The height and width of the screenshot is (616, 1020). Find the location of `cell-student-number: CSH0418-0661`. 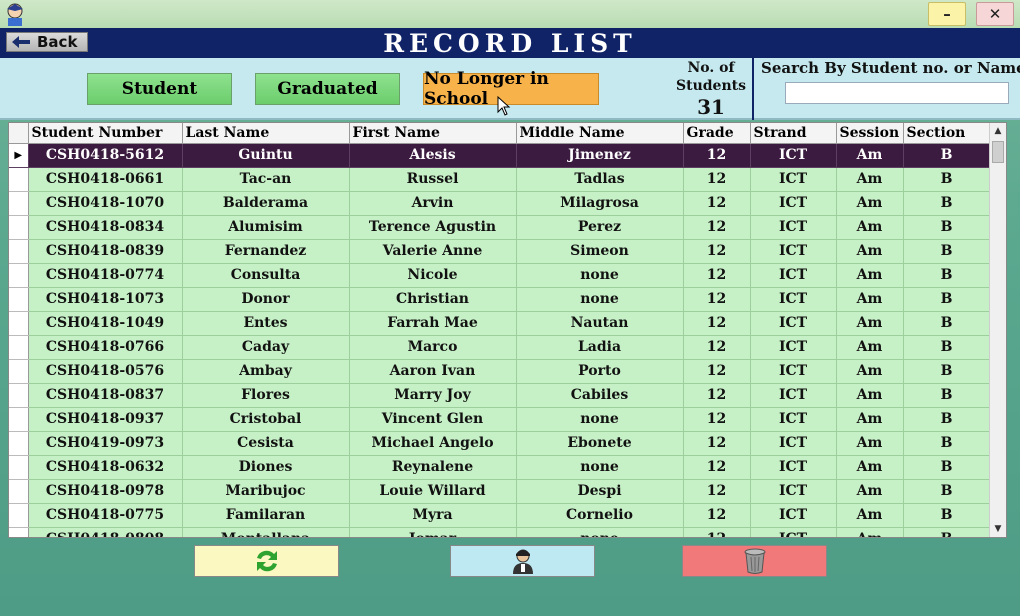

cell-student-number: CSH0418-0661 is located at coordinates (105, 179).